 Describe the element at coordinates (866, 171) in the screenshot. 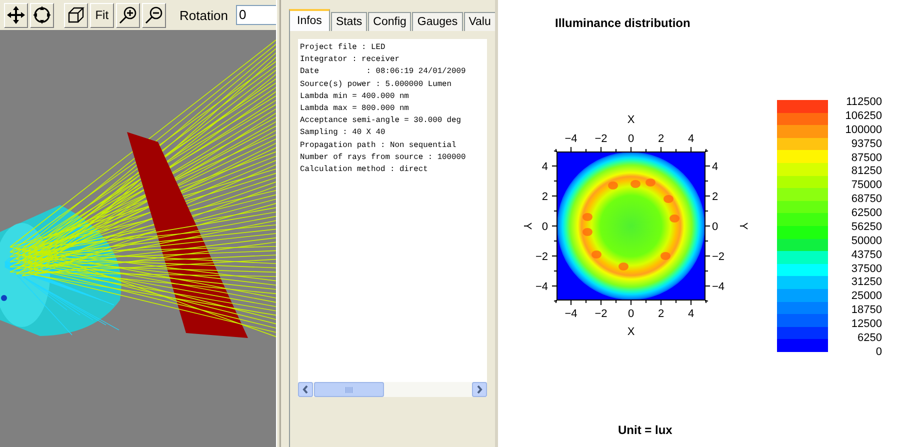

I see `colorbar-label: 81250` at that location.